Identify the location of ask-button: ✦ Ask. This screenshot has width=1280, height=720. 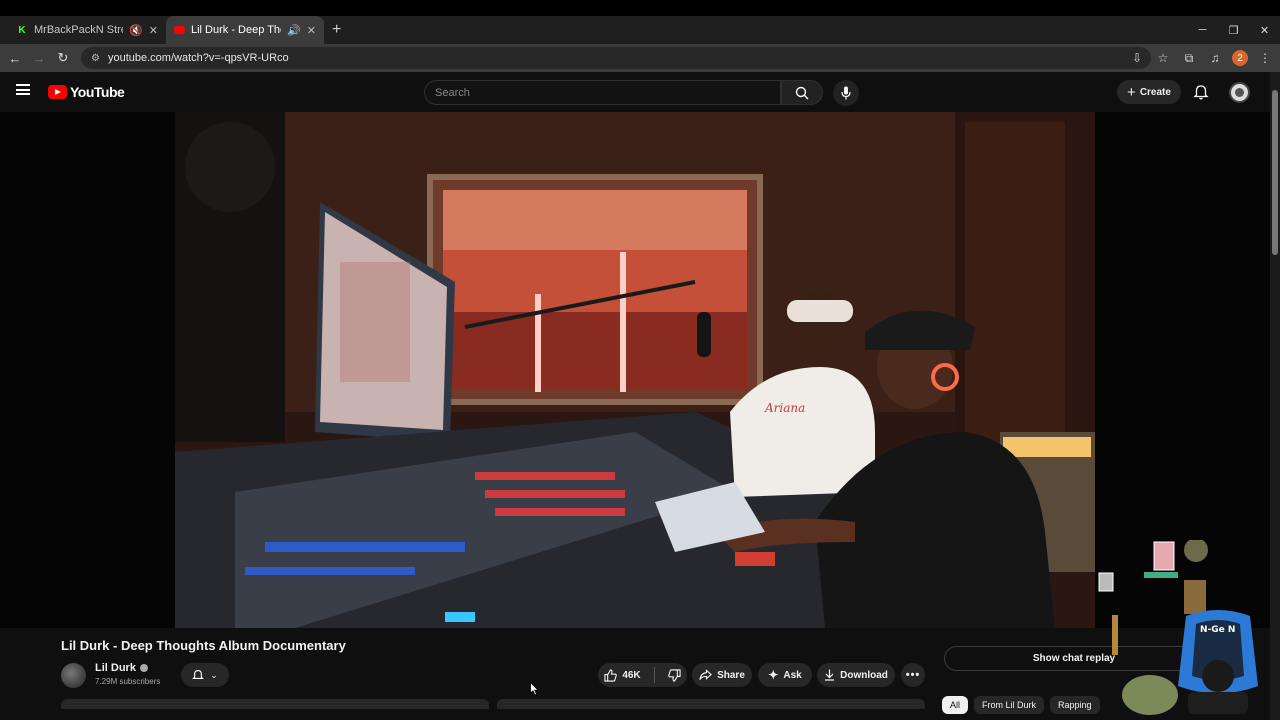
(785, 675).